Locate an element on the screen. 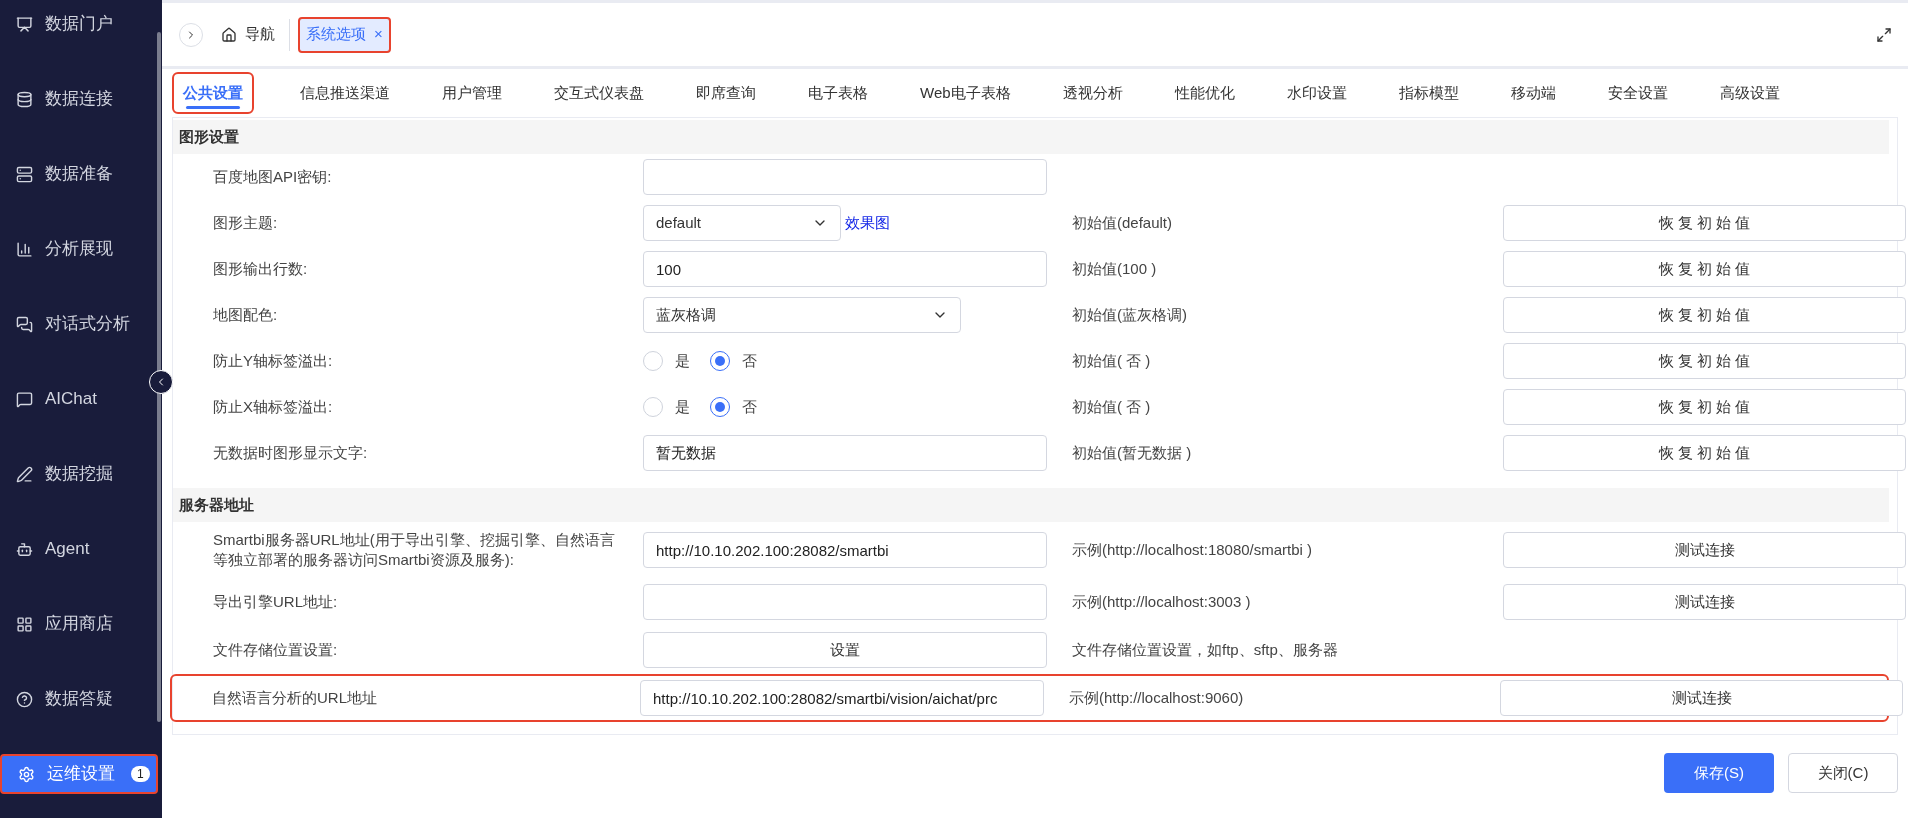 Image resolution: width=1908 pixels, height=818 pixels. server-icon is located at coordinates (24, 174).